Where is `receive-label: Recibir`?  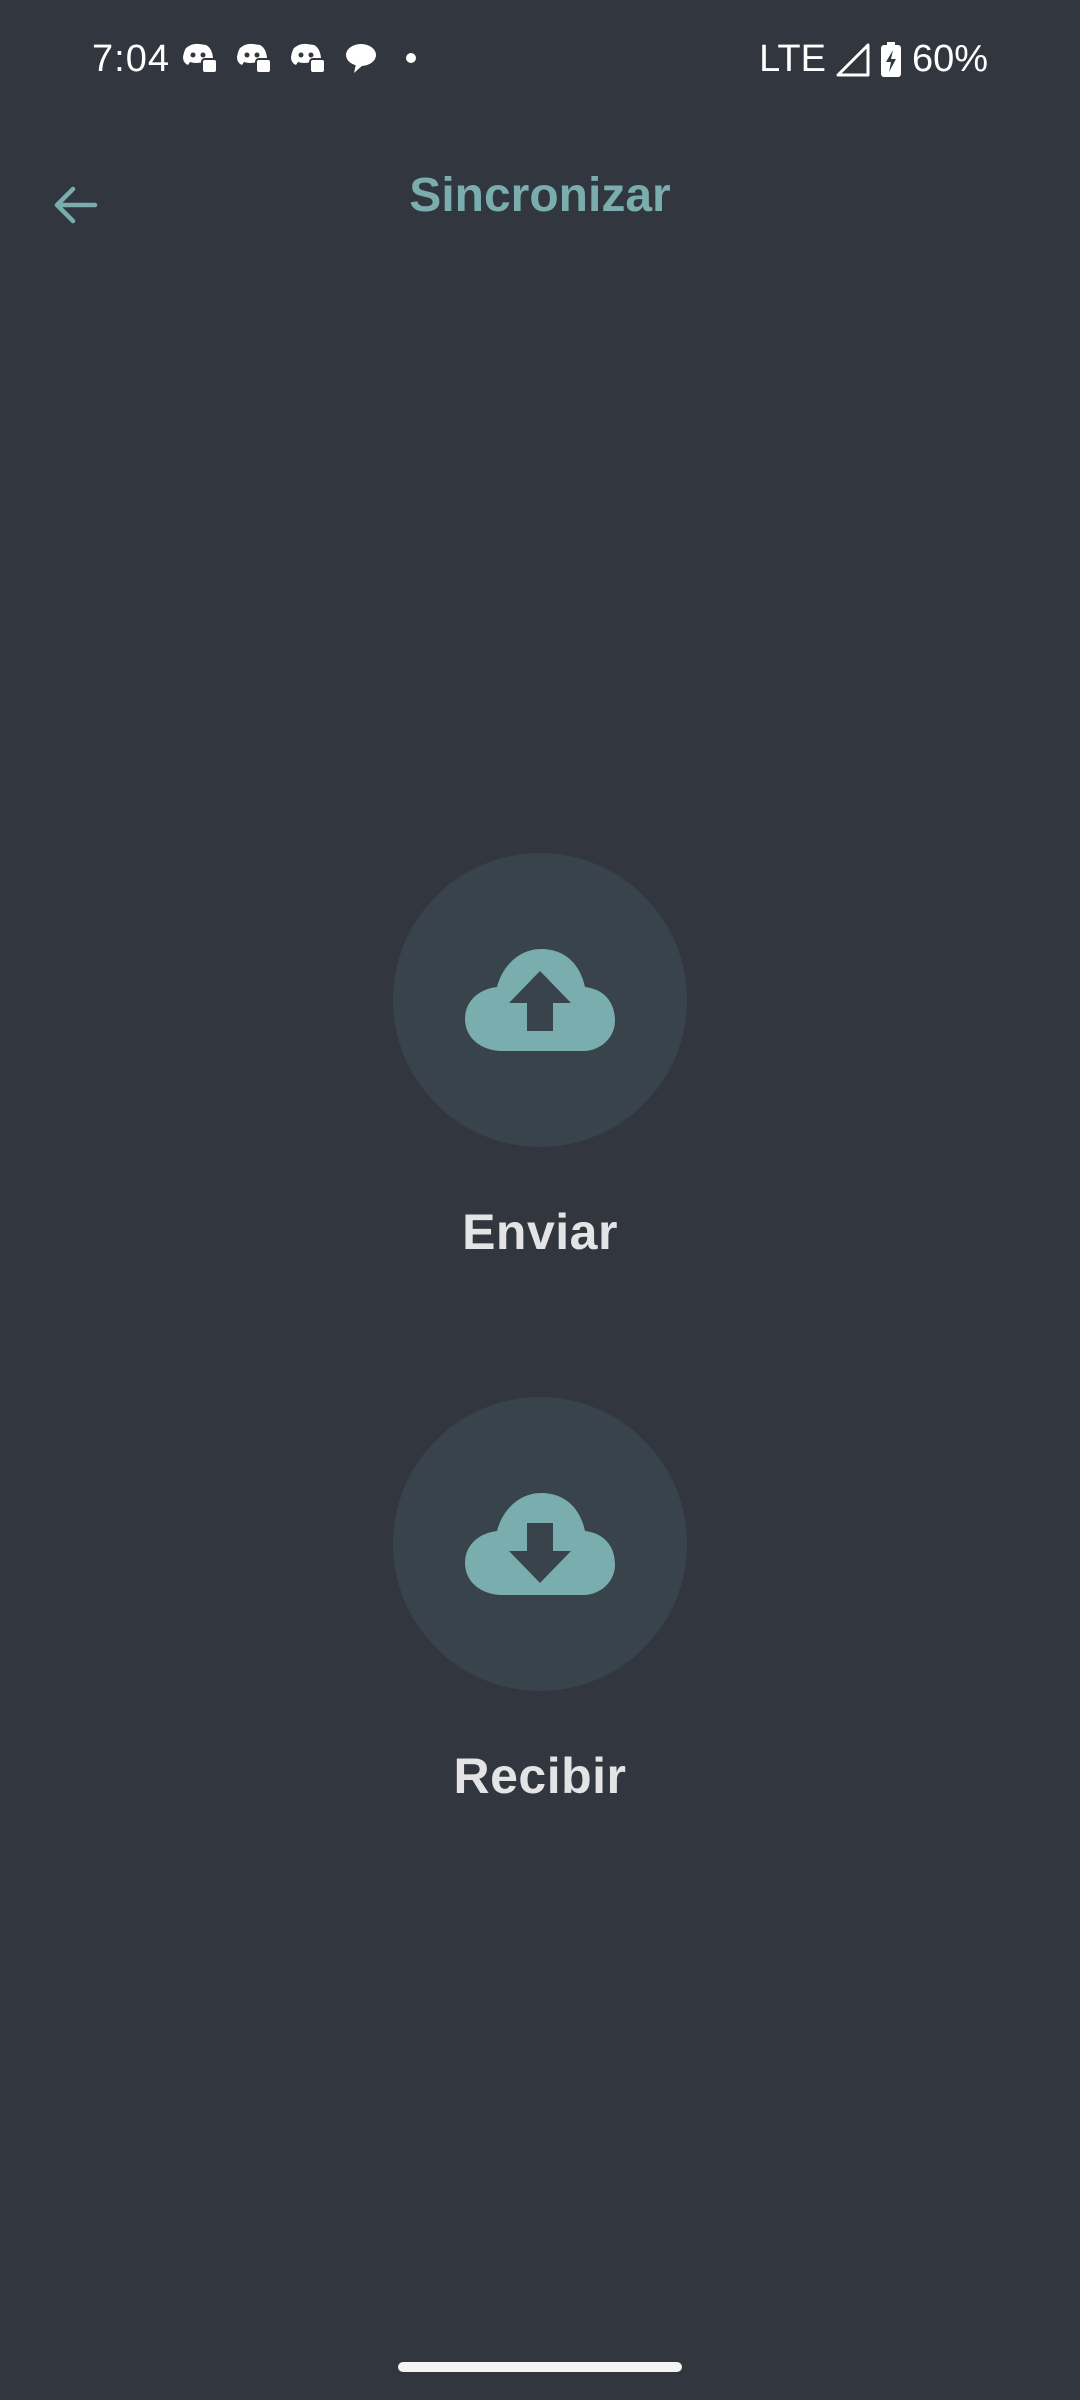 receive-label: Recibir is located at coordinates (540, 1776).